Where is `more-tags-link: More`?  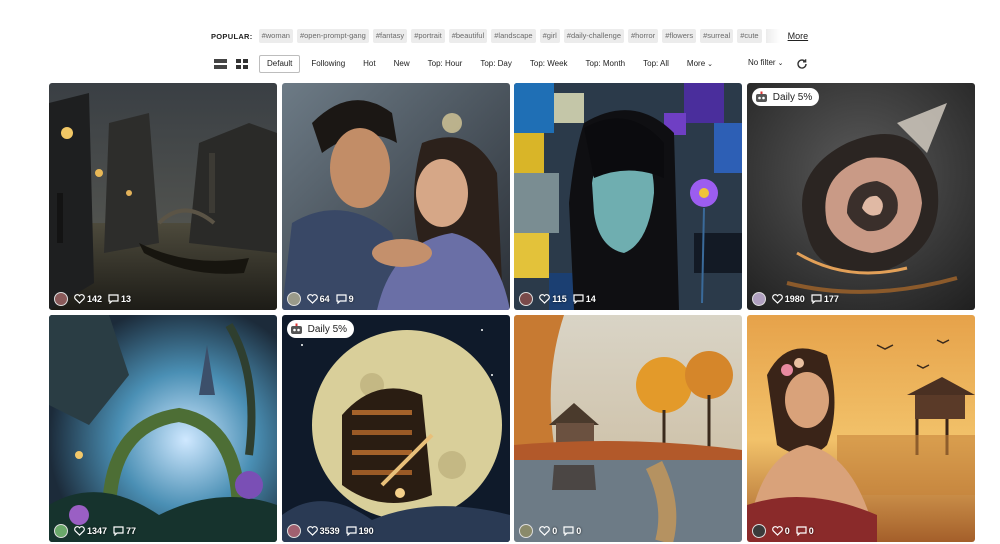 more-tags-link: More is located at coordinates (798, 36).